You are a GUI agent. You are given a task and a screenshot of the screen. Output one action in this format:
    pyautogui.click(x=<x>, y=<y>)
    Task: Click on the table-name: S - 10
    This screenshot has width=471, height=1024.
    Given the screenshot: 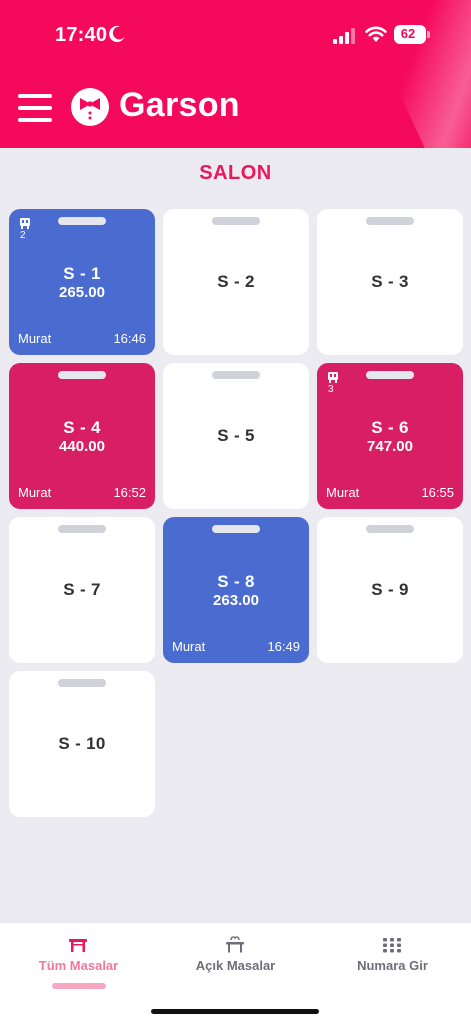 What is the action you would take?
    pyautogui.click(x=82, y=743)
    